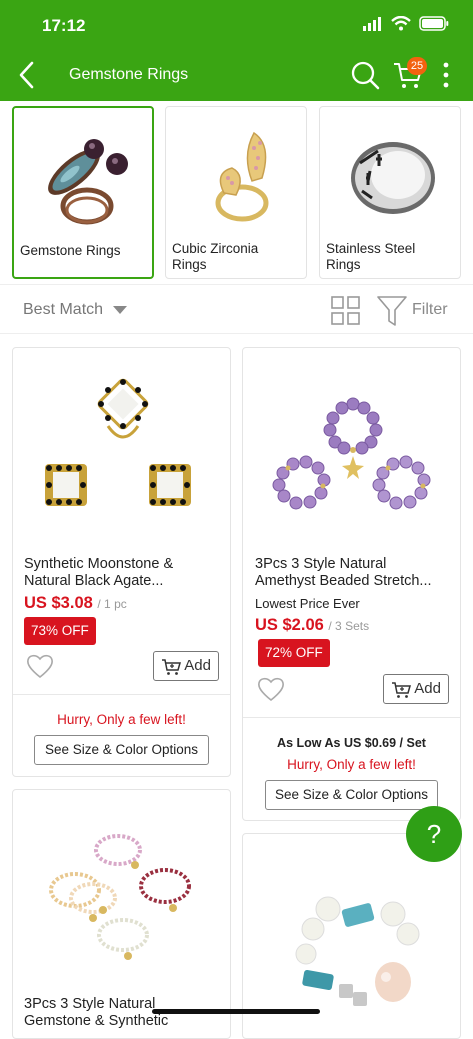 The height and width of the screenshot is (1039, 473). I want to click on category-cubic-zirconia-rings: Cubic Zirconia Rings, so click(236, 192).